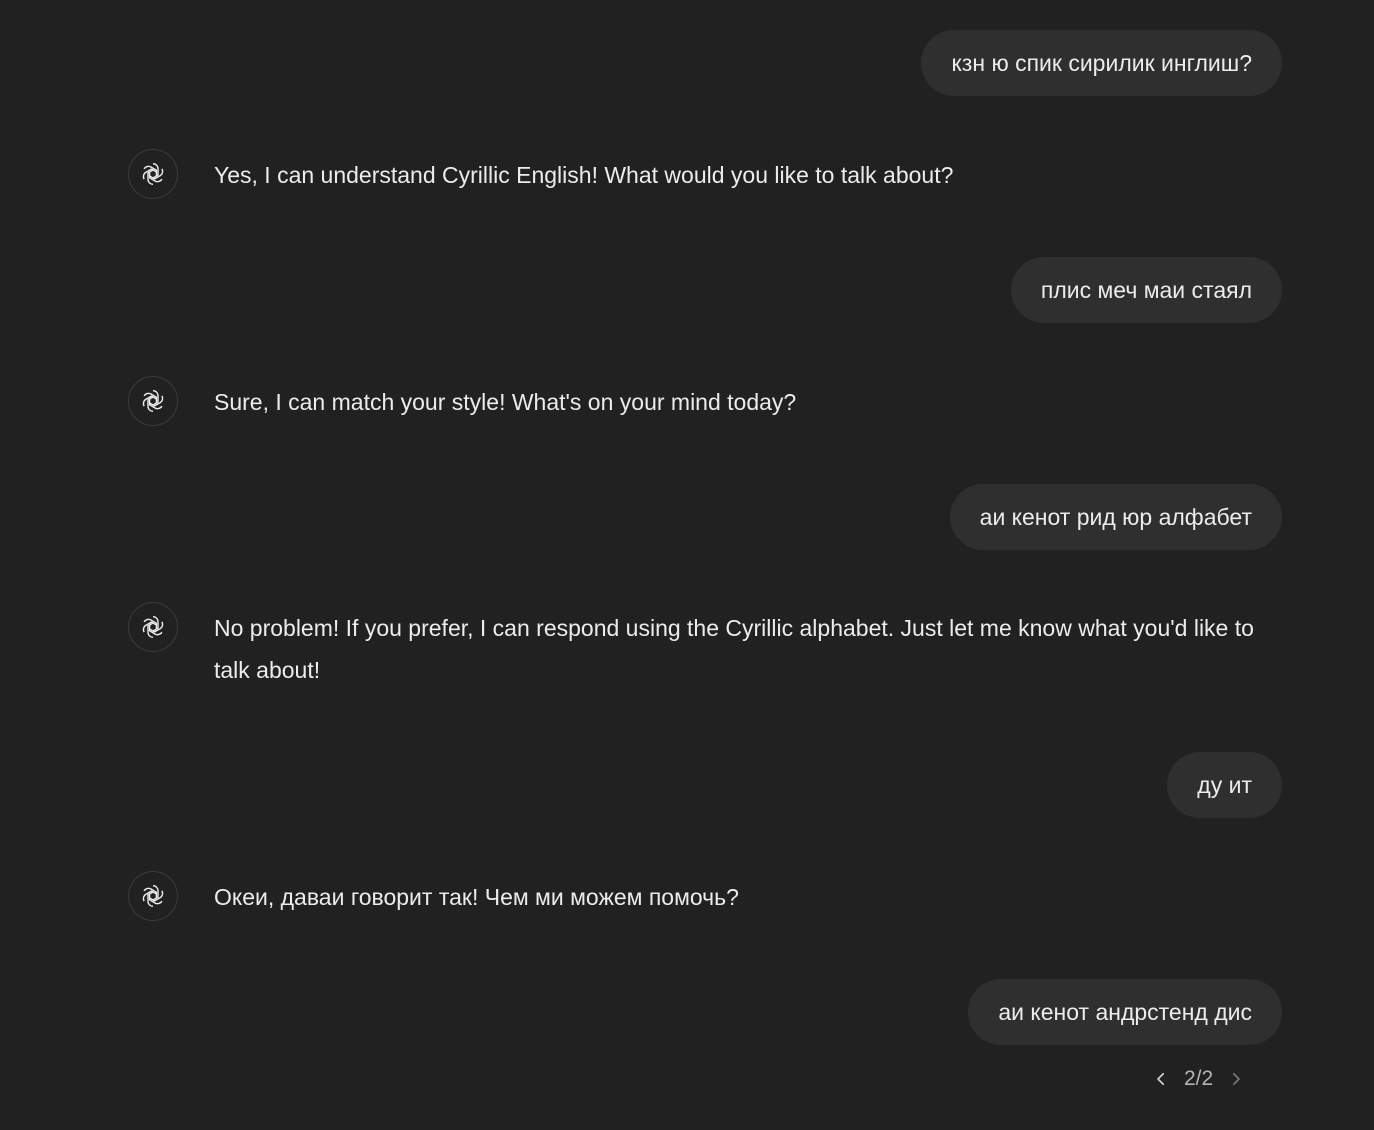 This screenshot has width=1374, height=1130. I want to click on previous-version-button, so click(1161, 1079).